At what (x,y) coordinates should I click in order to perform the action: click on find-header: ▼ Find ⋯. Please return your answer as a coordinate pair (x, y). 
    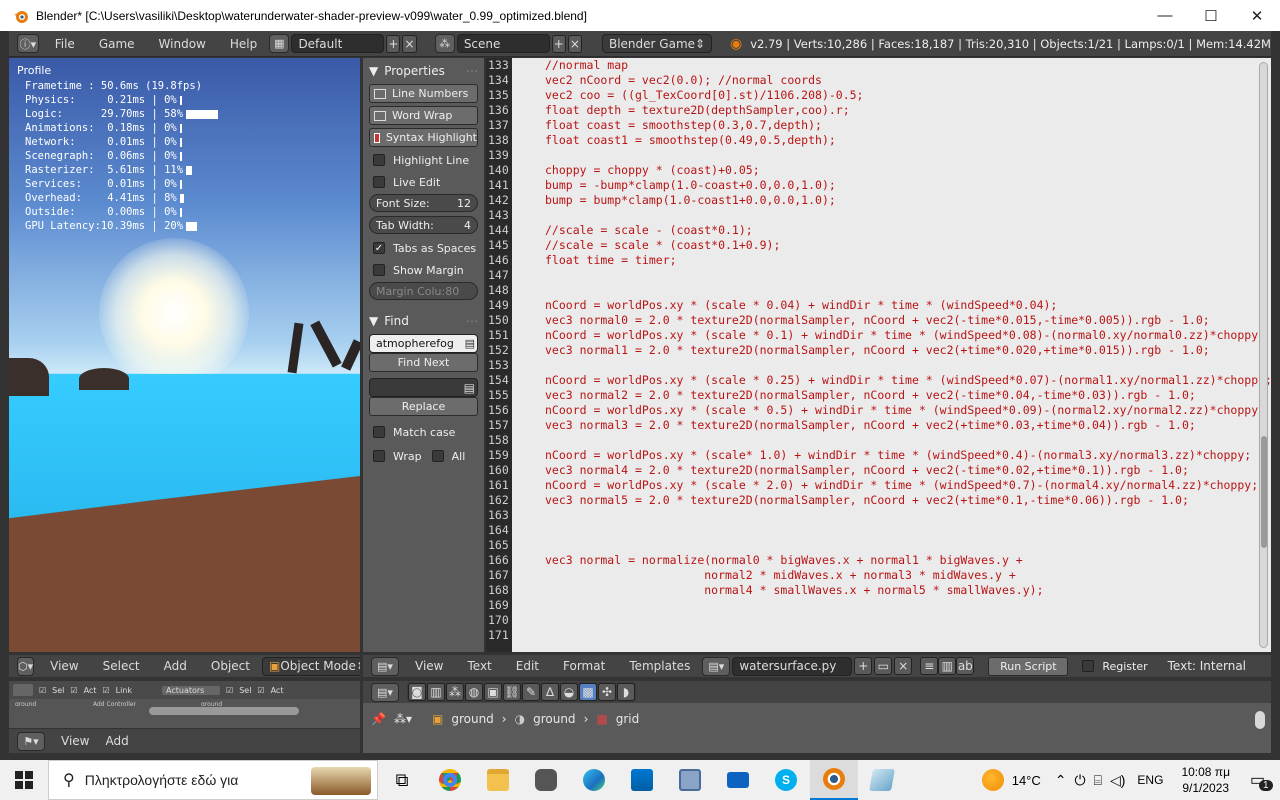
    Looking at the image, I should click on (423, 321).